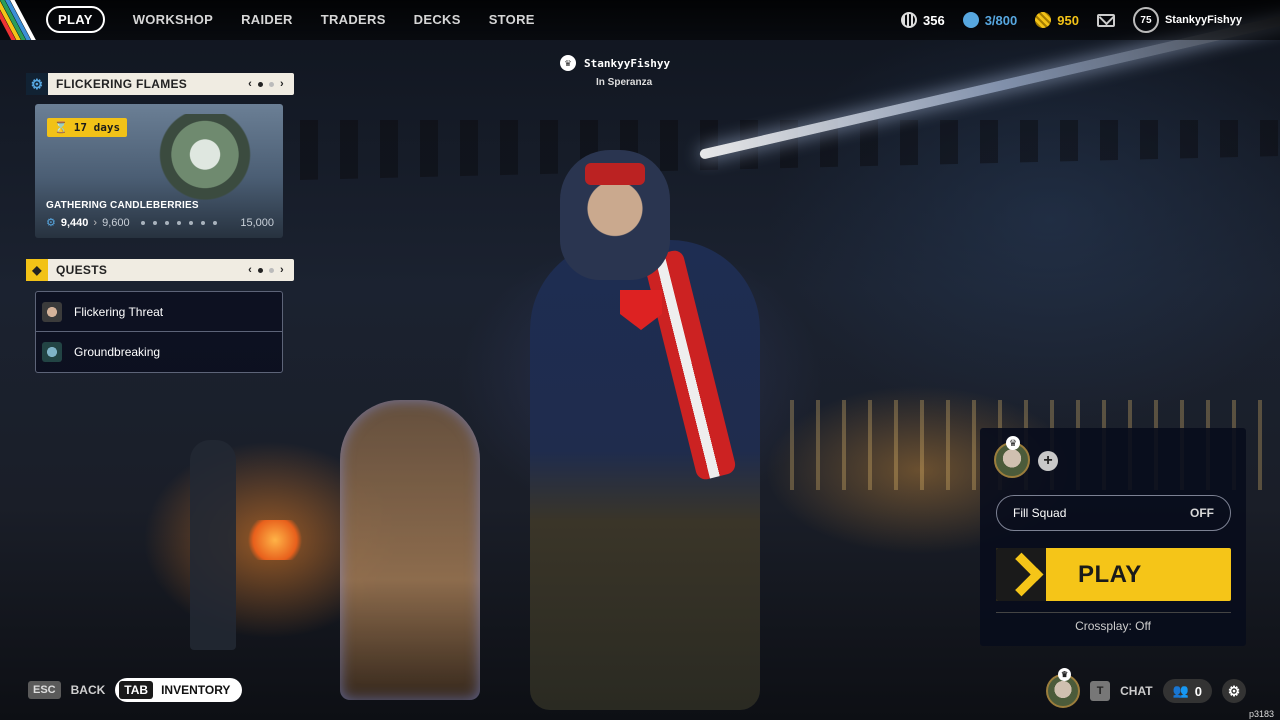  I want to click on gear-icon: ⚙, so click(1234, 691).